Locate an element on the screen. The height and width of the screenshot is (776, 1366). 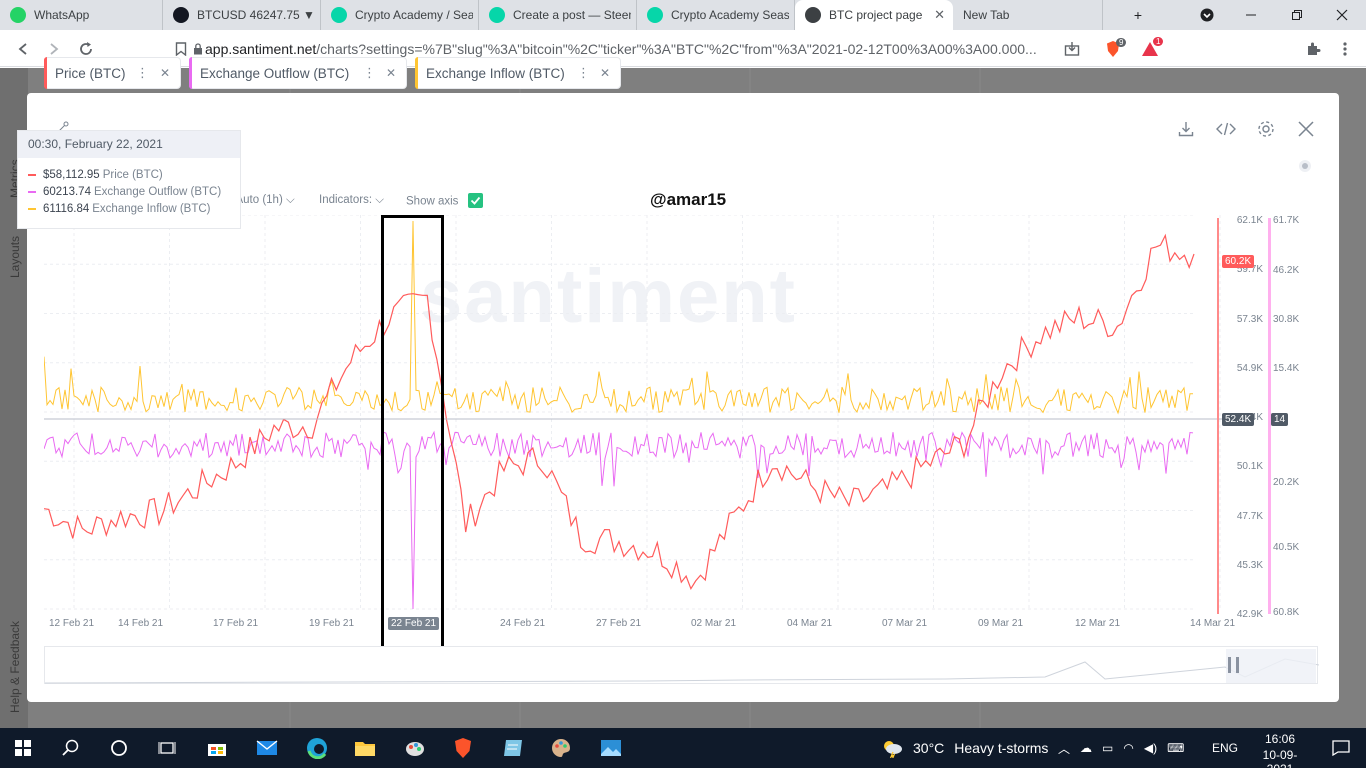
y-tick-label-right: 60.8K is located at coordinates (1286, 612).